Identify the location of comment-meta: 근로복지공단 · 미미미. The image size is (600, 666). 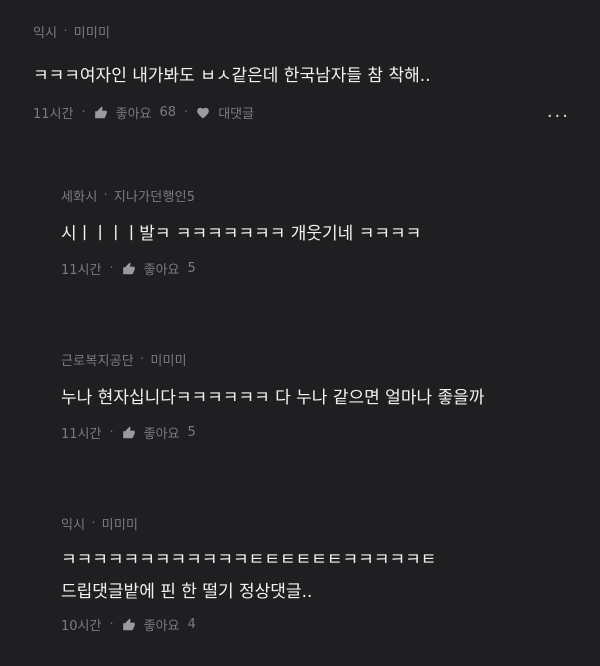
(321, 359).